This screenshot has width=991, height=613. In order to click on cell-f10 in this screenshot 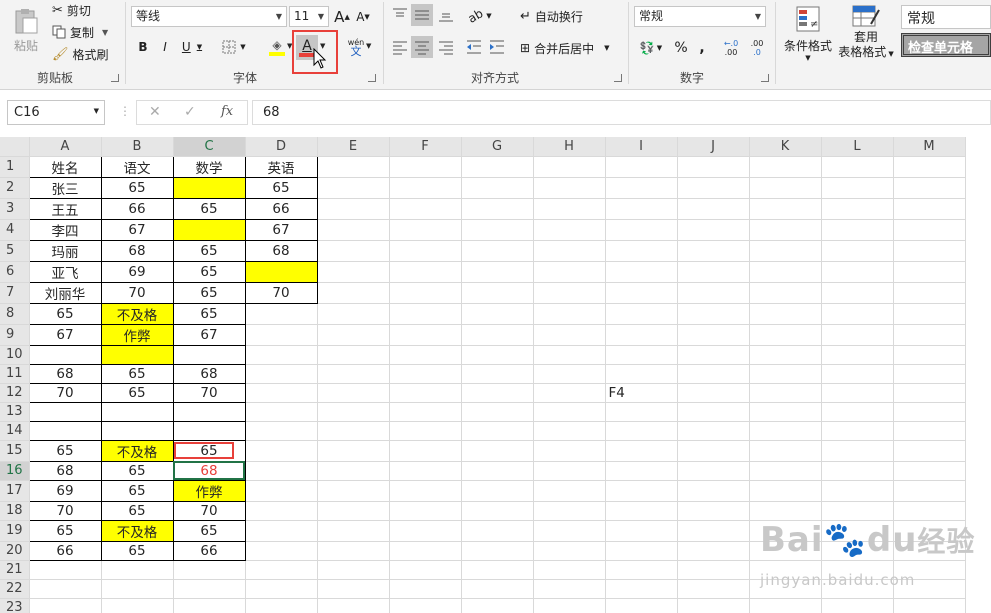, I will do `click(425, 355)`.